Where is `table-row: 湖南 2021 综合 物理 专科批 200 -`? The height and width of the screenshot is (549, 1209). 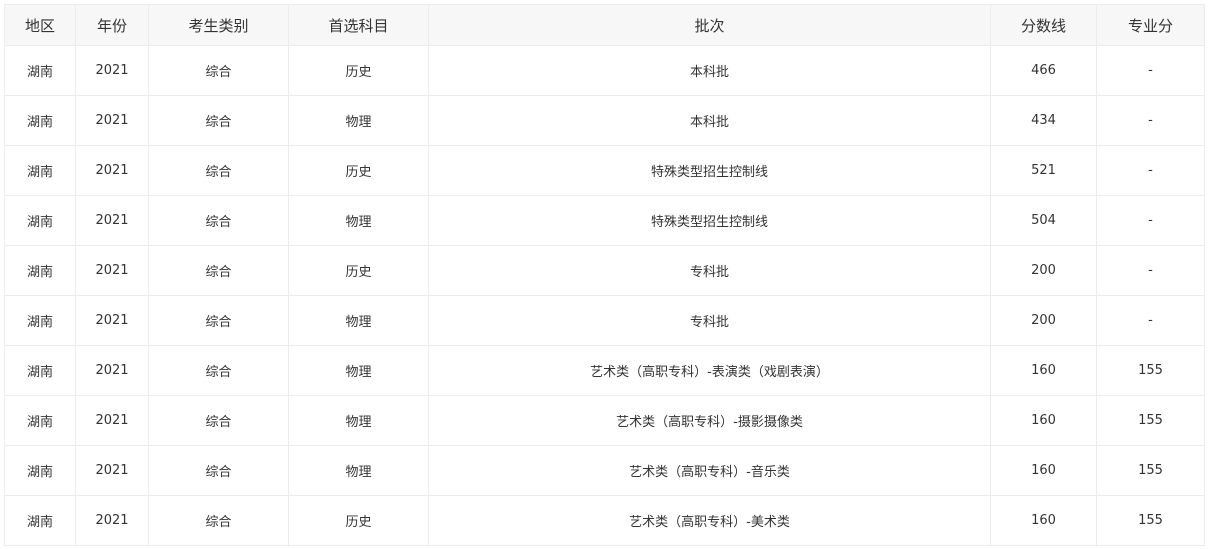
table-row: 湖南 2021 综合 物理 专科批 200 - is located at coordinates (604, 320).